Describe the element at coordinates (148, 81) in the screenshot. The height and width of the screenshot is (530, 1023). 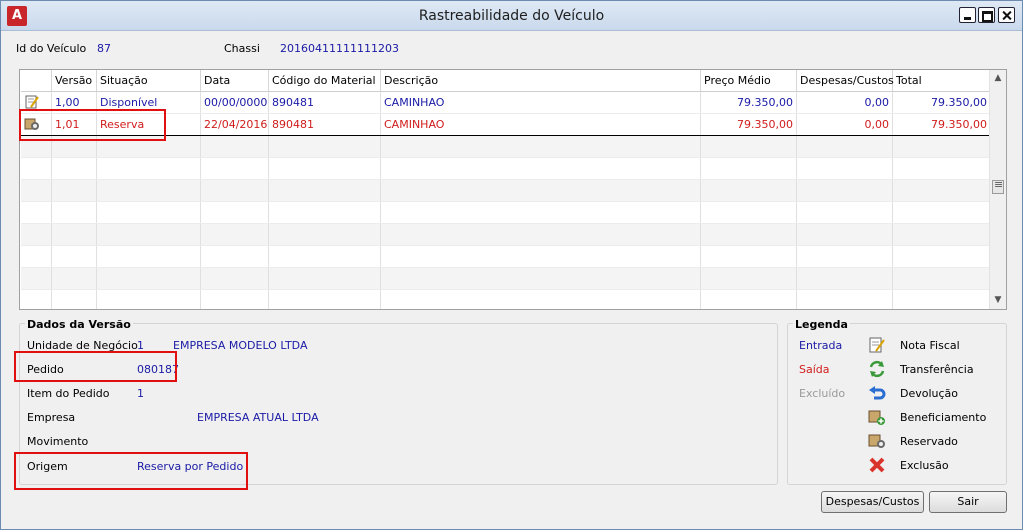
I see `col-situacao: Situação` at that location.